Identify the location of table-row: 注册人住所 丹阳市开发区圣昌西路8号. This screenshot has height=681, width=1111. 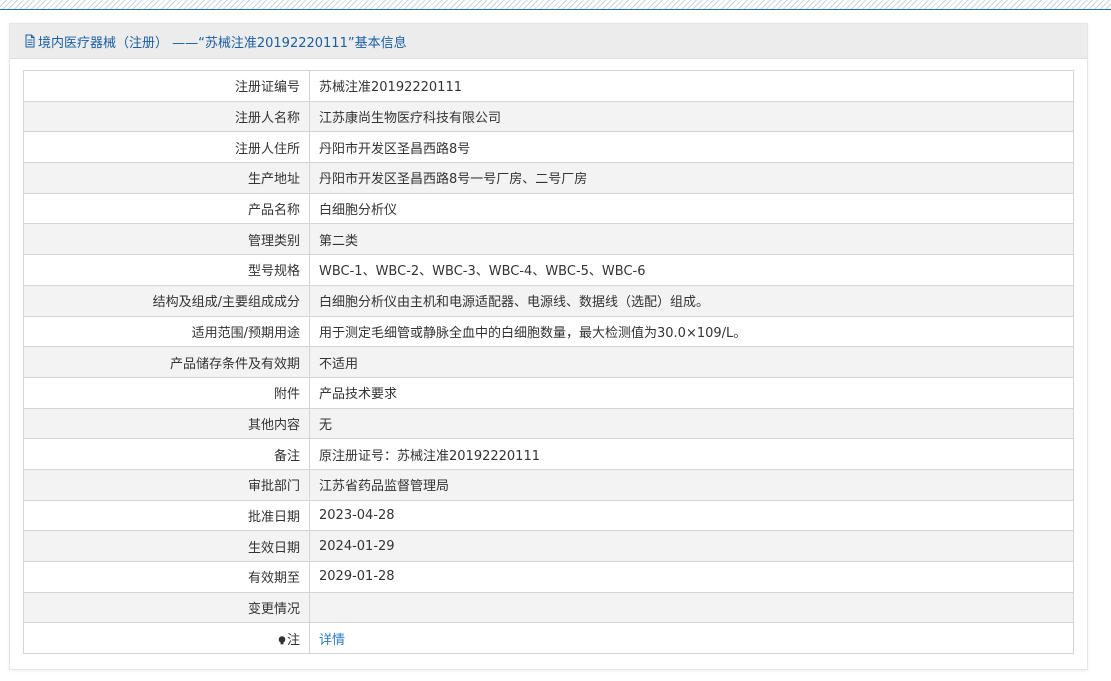
(548, 147).